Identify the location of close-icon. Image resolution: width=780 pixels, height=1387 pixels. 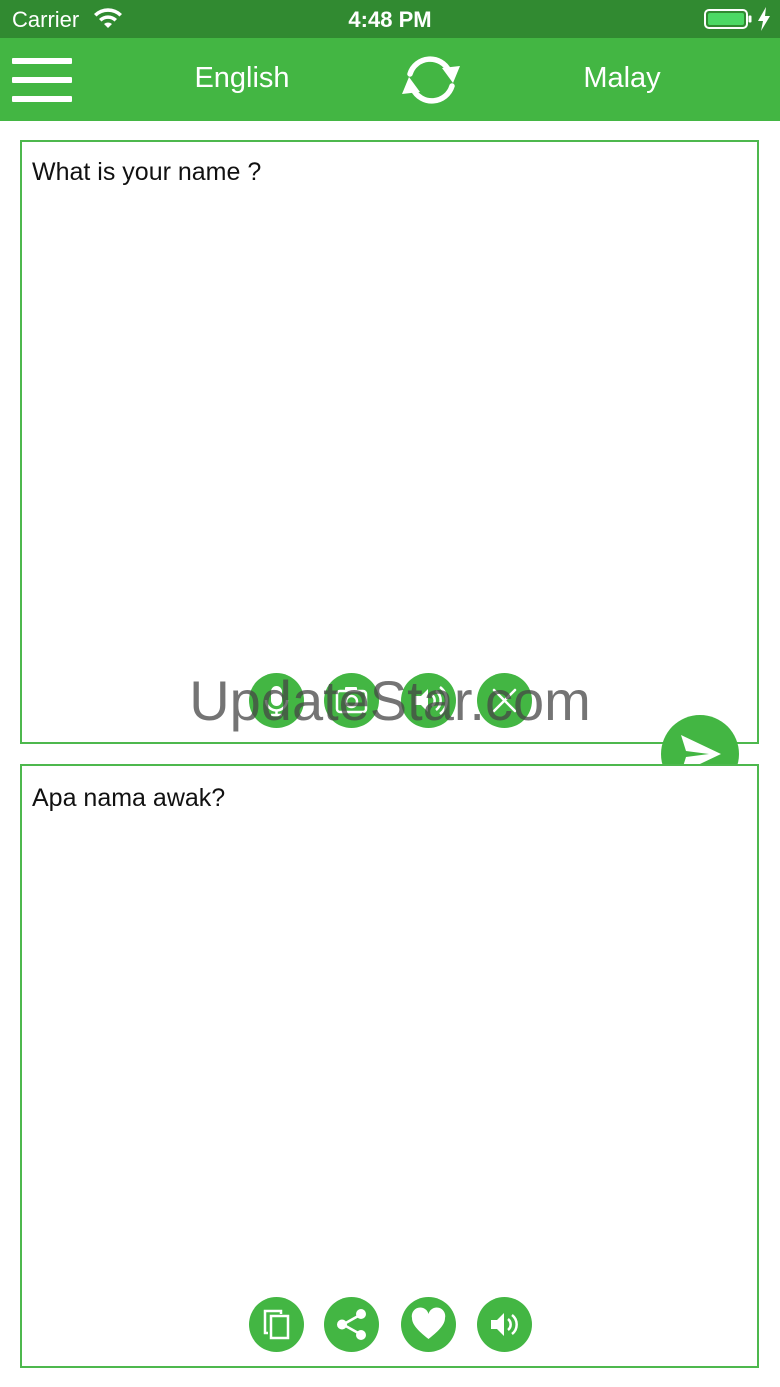
(504, 700).